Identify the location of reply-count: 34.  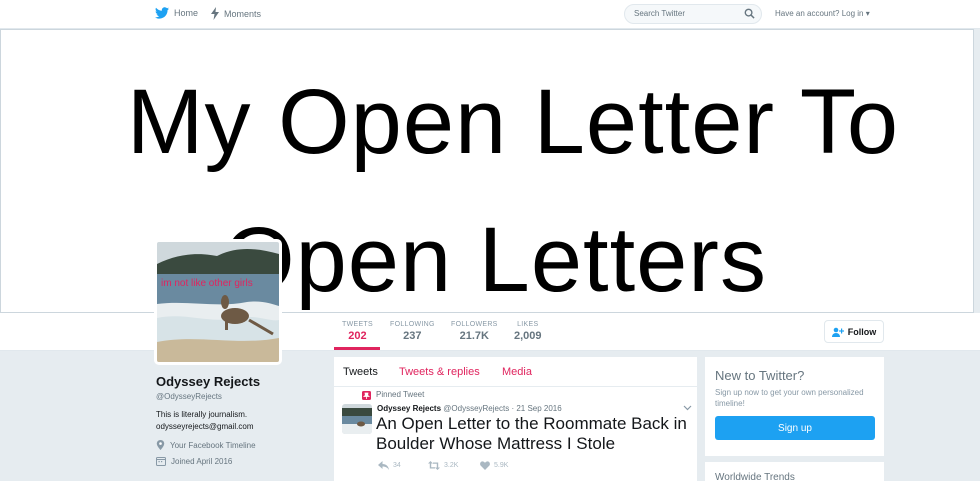
(397, 465).